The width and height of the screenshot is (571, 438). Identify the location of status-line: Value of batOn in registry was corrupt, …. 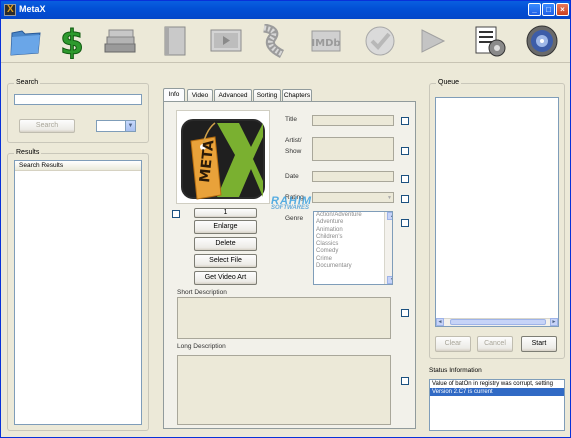
(492, 384).